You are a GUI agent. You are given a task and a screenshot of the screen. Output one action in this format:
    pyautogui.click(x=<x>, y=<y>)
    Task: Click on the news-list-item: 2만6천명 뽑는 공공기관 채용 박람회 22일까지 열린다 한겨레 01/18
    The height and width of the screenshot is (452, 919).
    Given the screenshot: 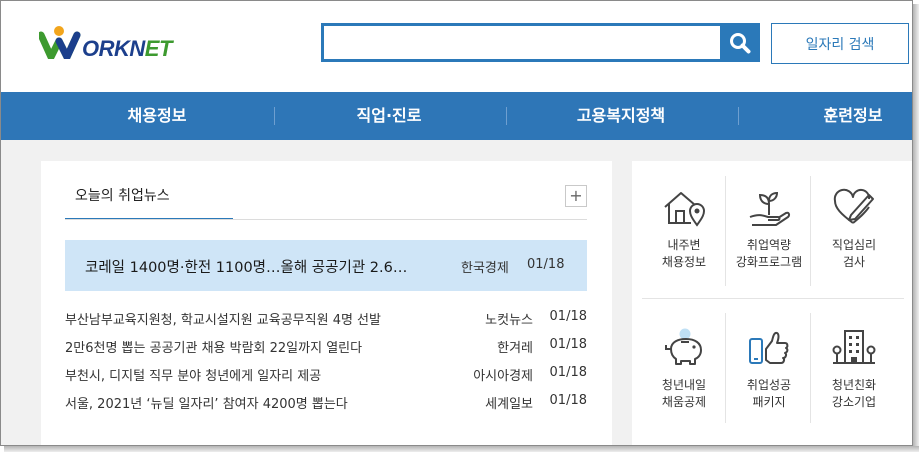 What is the action you would take?
    pyautogui.click(x=326, y=347)
    